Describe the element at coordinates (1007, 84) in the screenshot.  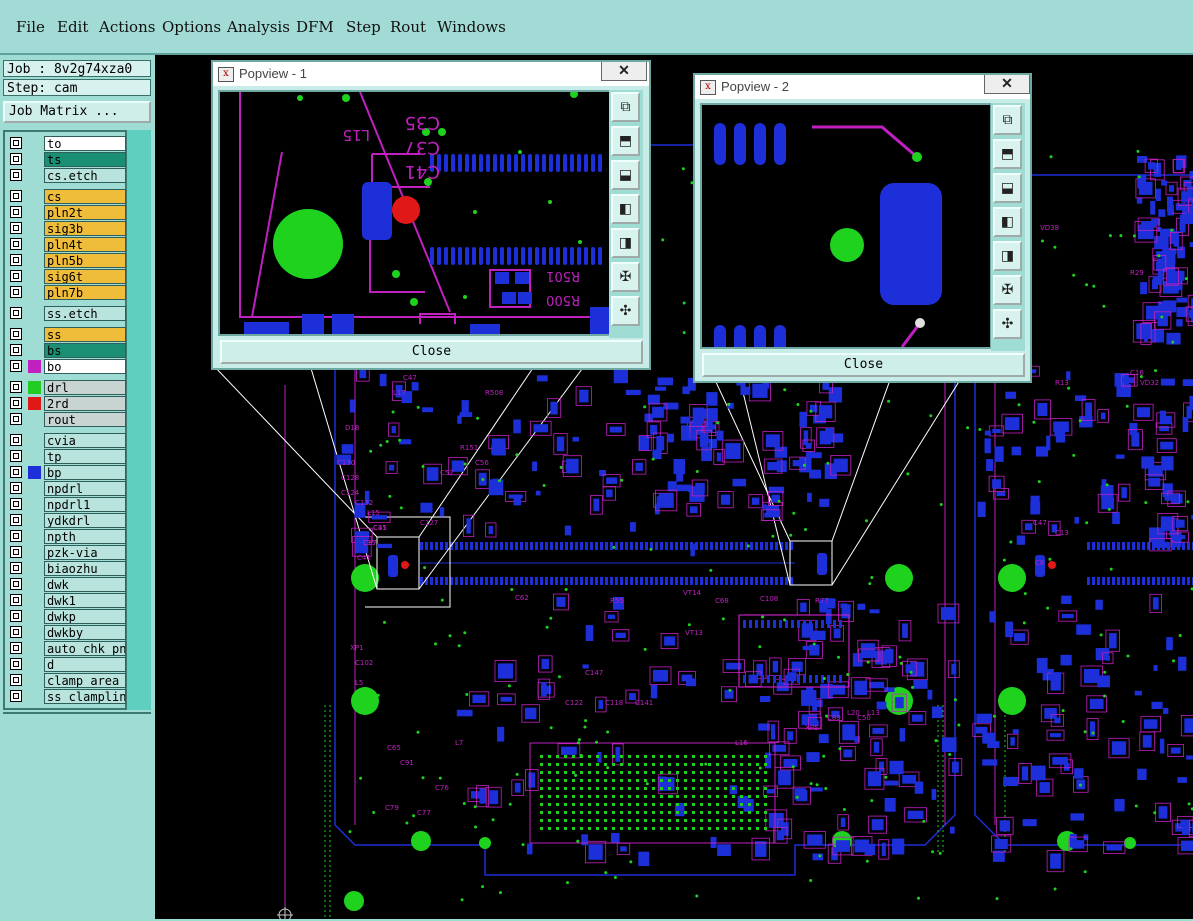
I see `close-icon: ✕` at that location.